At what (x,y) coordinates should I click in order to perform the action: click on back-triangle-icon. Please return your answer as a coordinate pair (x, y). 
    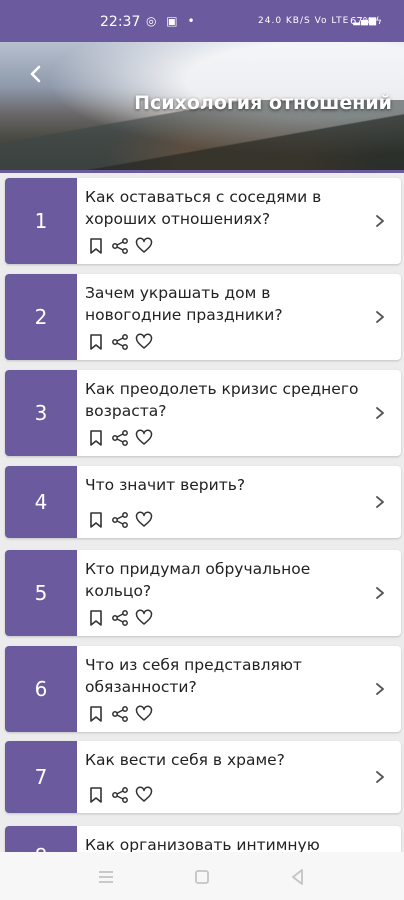
    Looking at the image, I should click on (297, 877).